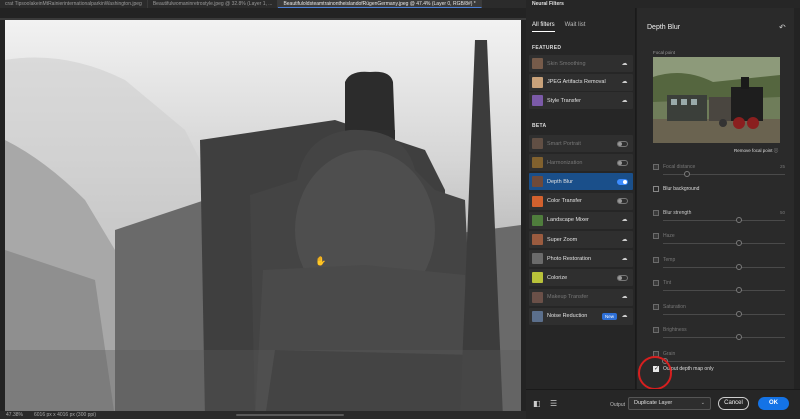  Describe the element at coordinates (797, 198) in the screenshot. I see `settings-scrollbar` at that location.